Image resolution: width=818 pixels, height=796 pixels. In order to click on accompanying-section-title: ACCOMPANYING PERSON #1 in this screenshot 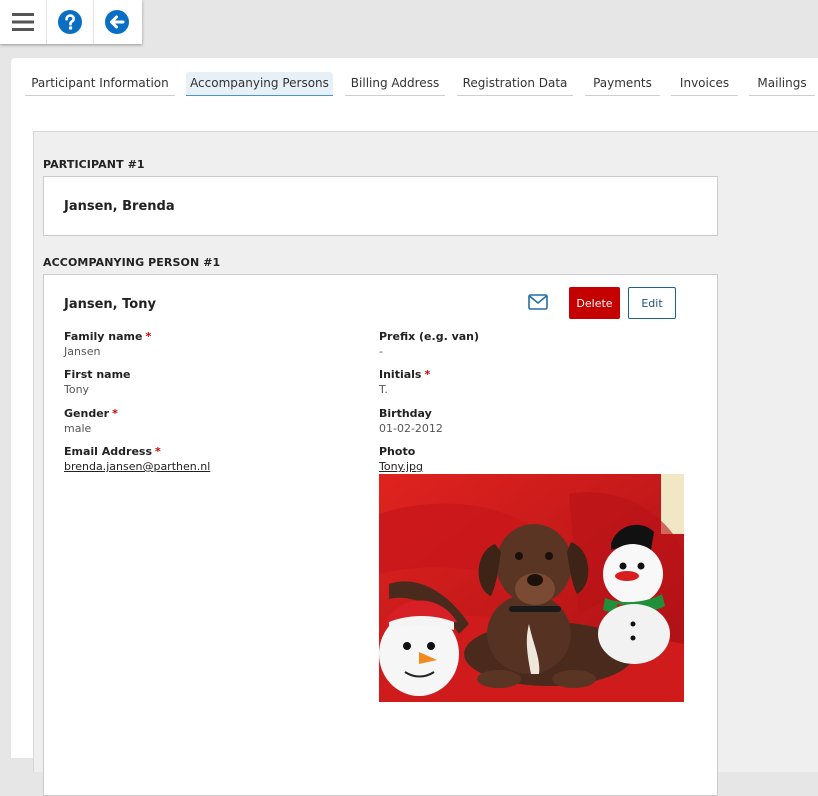, I will do `click(132, 262)`.